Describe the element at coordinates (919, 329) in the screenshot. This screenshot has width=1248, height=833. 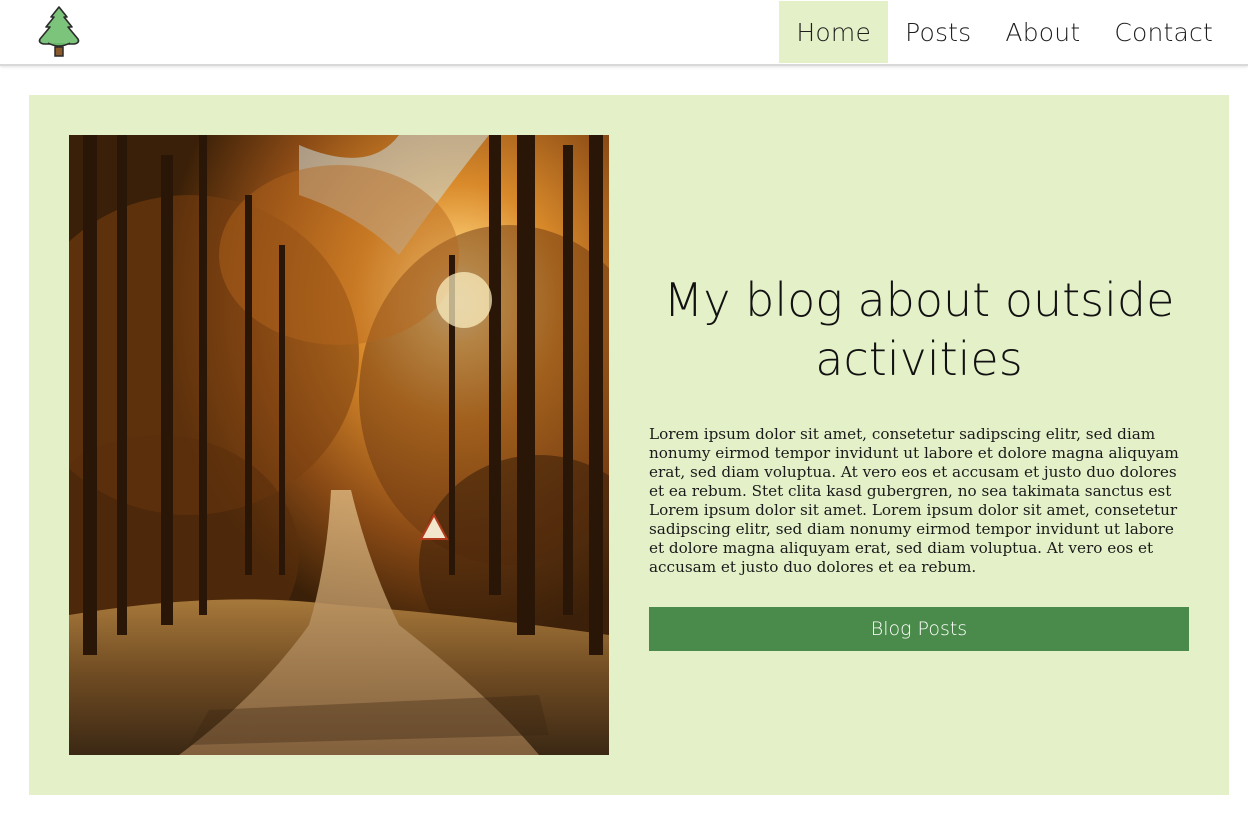
I see `page-title: My blog about outside activities` at that location.